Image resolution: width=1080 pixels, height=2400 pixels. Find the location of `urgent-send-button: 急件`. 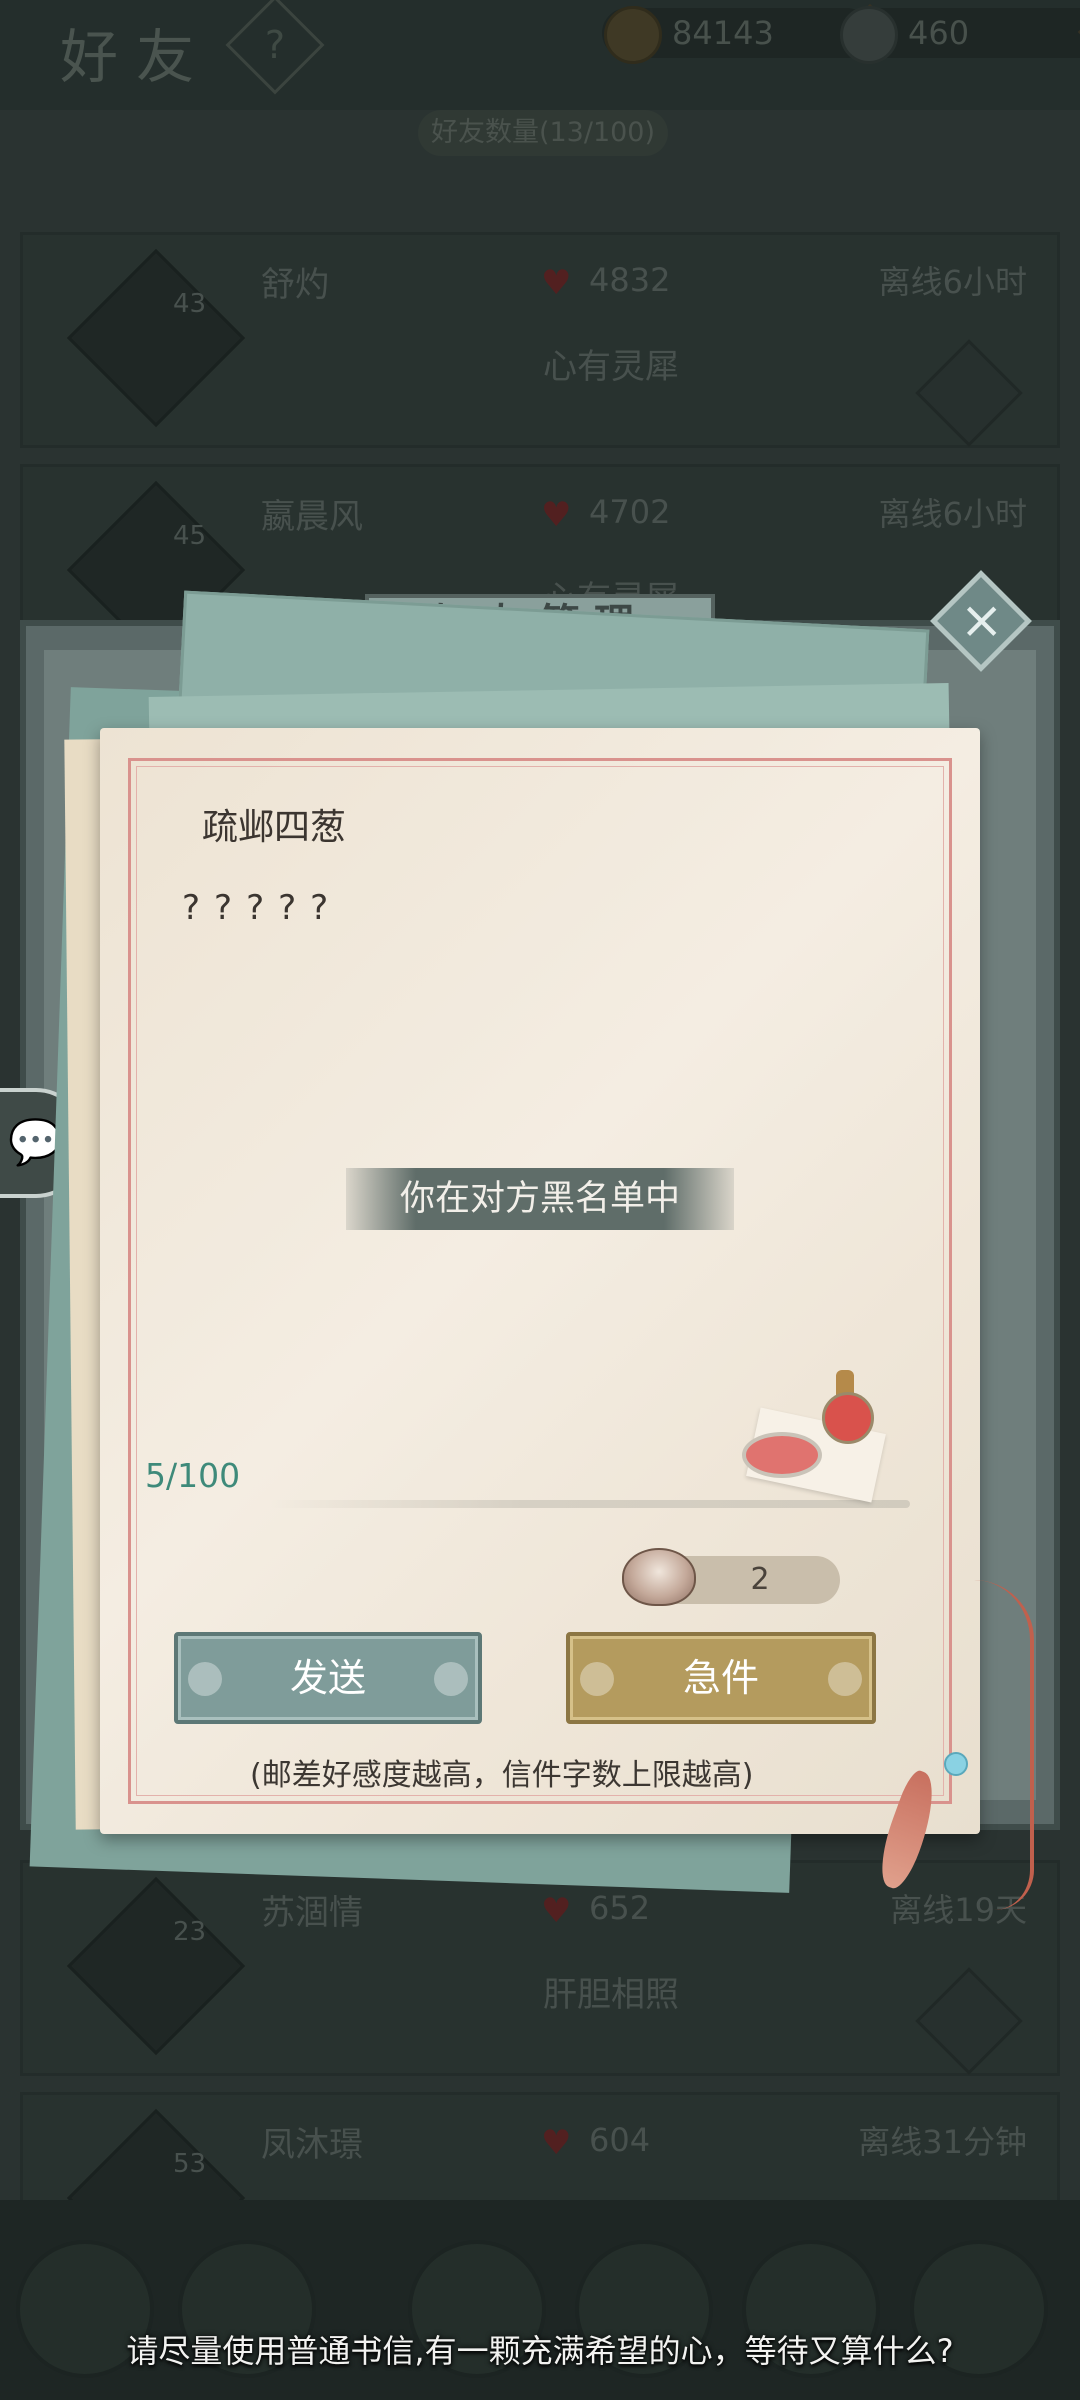

urgent-send-button: 急件 is located at coordinates (721, 1678).